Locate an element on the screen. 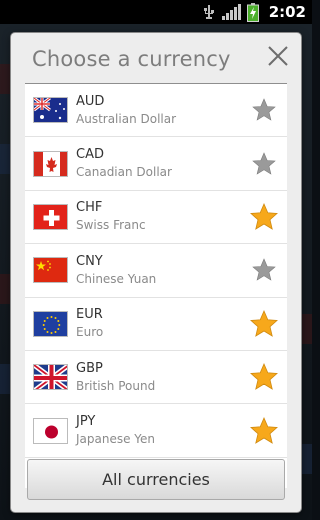 Image resolution: width=320 pixels, height=520 pixels. signal-icon is located at coordinates (231, 12).